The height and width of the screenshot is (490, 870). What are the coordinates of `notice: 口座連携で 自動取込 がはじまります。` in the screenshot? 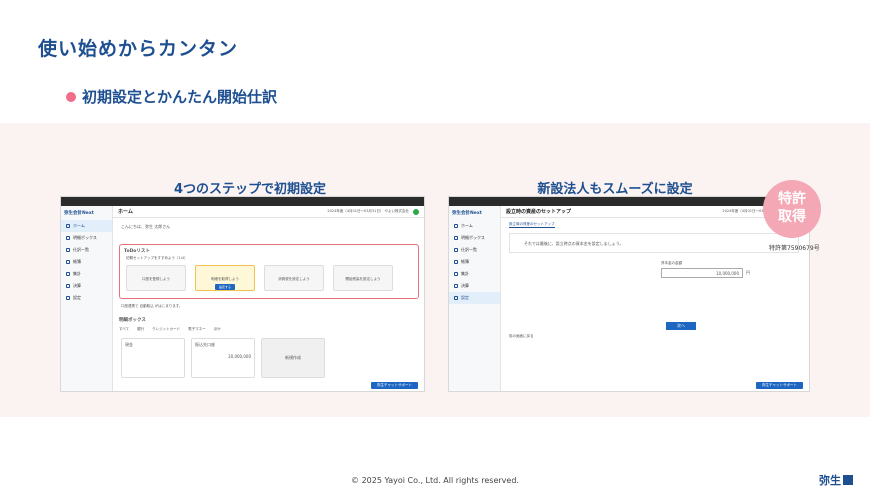 It's located at (152, 306).